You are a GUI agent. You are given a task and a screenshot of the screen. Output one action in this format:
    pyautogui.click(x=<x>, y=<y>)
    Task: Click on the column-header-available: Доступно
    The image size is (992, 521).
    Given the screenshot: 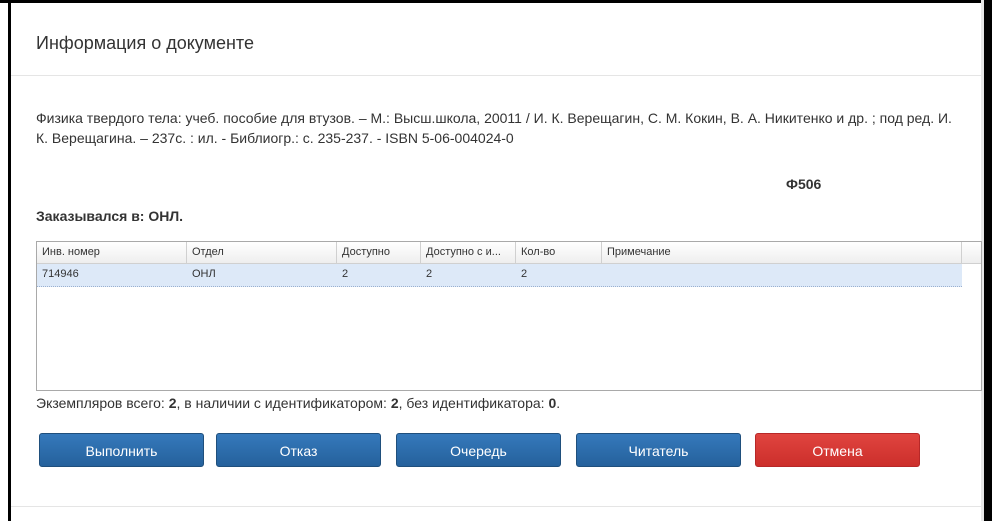 What is the action you would take?
    pyautogui.click(x=379, y=252)
    